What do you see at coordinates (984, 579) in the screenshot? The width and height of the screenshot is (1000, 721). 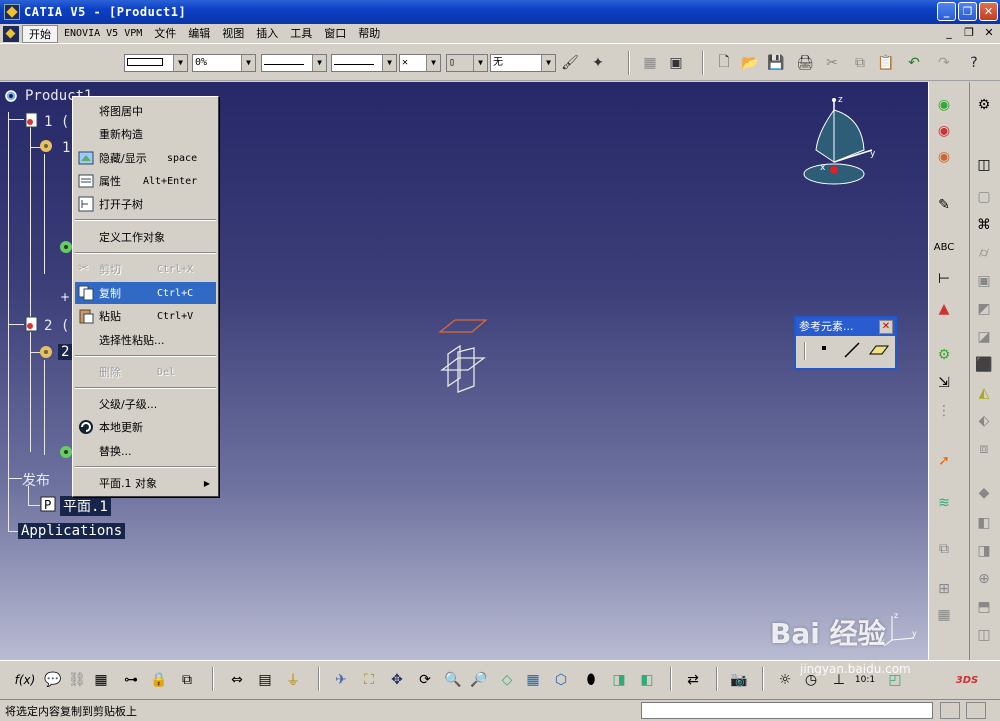 I see `target-icon: ⊕` at bounding box center [984, 579].